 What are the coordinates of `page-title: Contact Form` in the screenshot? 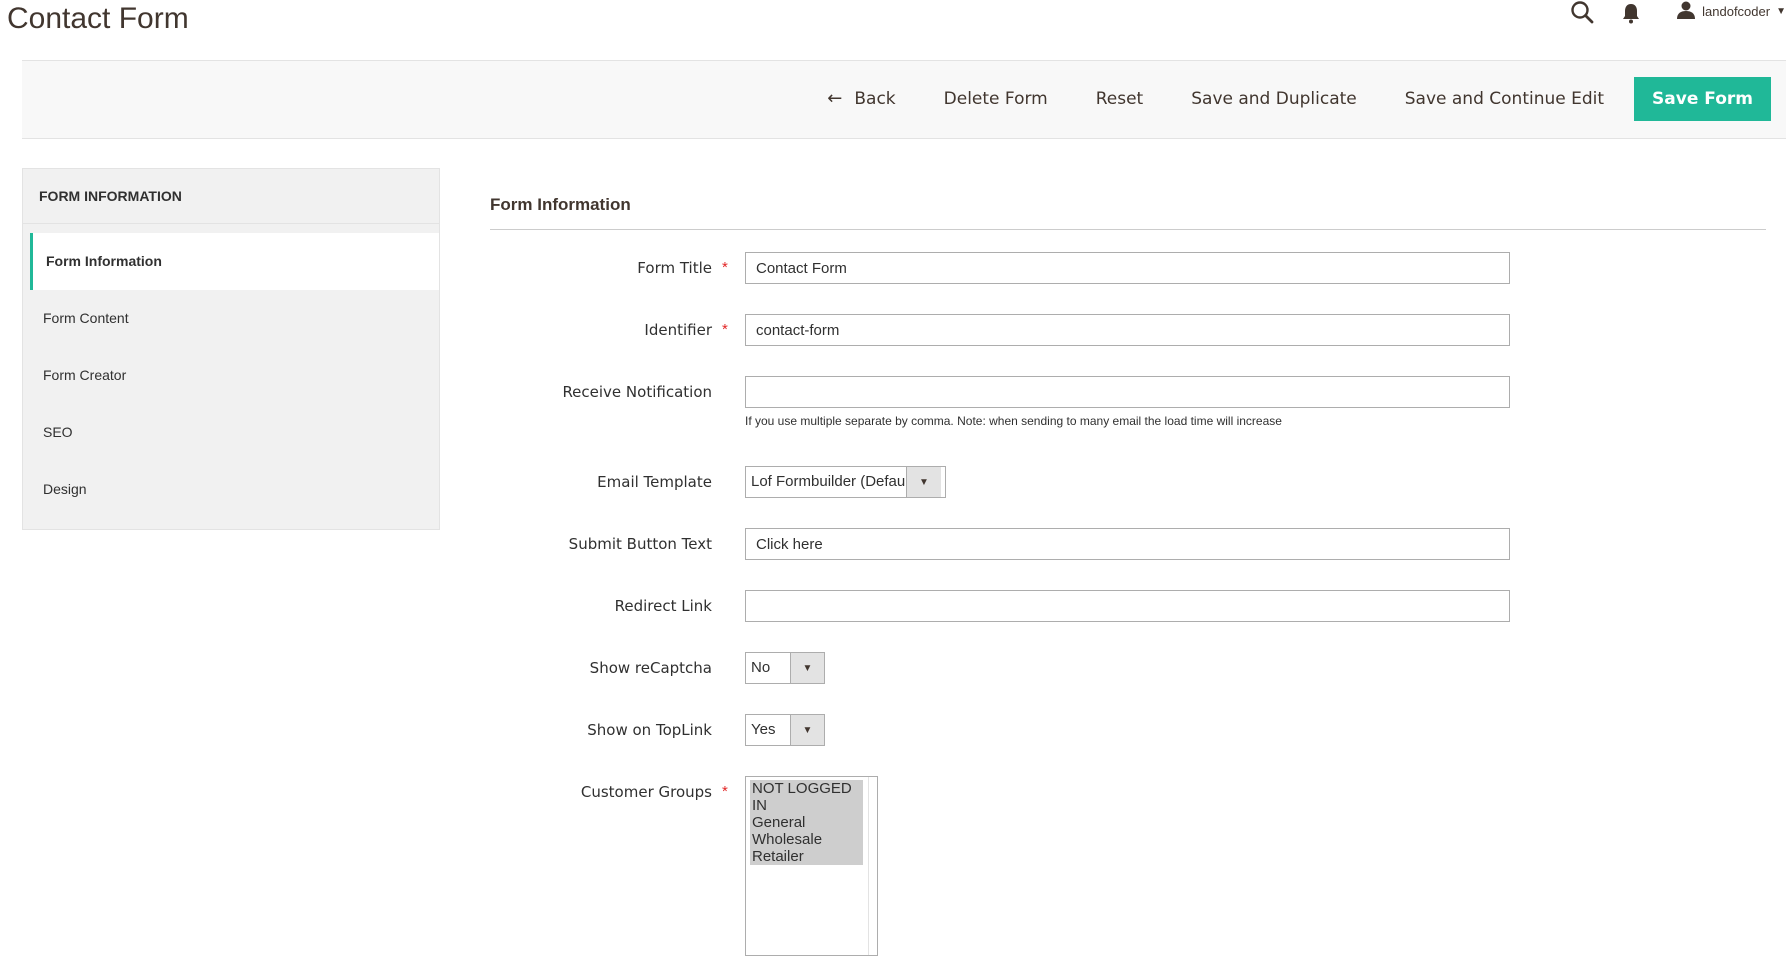 It's located at (98, 18).